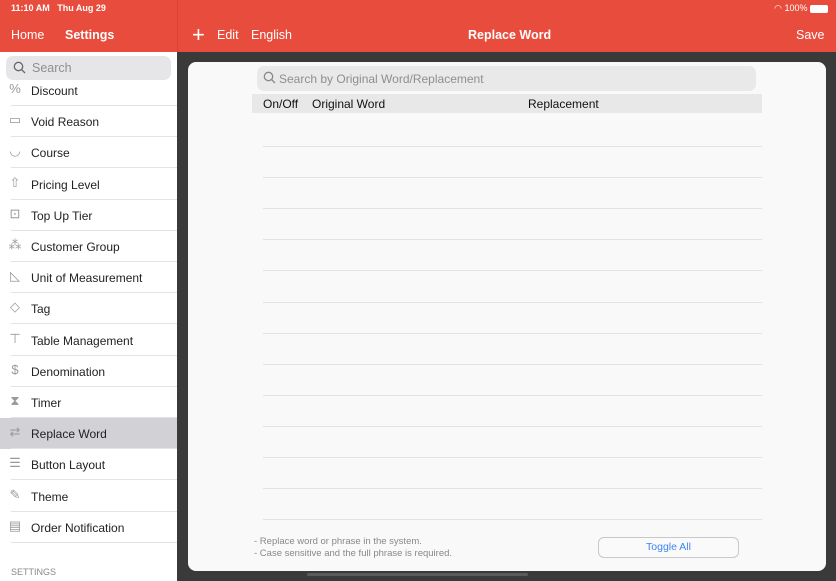 The height and width of the screenshot is (581, 836). Describe the element at coordinates (507, 103) in the screenshot. I see `table-header: On/Off Original Word Replacement` at that location.